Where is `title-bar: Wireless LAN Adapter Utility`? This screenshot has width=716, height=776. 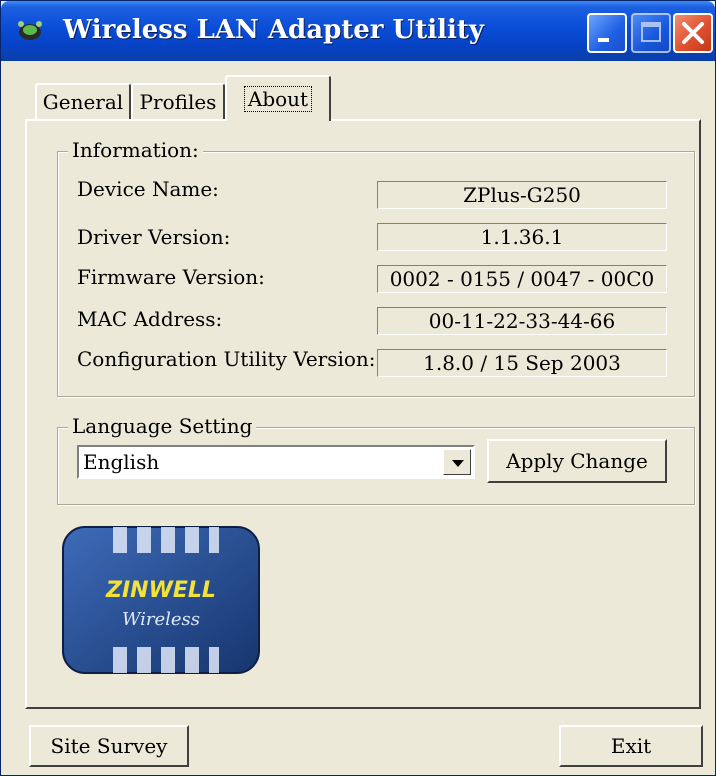 title-bar: Wireless LAN Adapter Utility is located at coordinates (358, 31).